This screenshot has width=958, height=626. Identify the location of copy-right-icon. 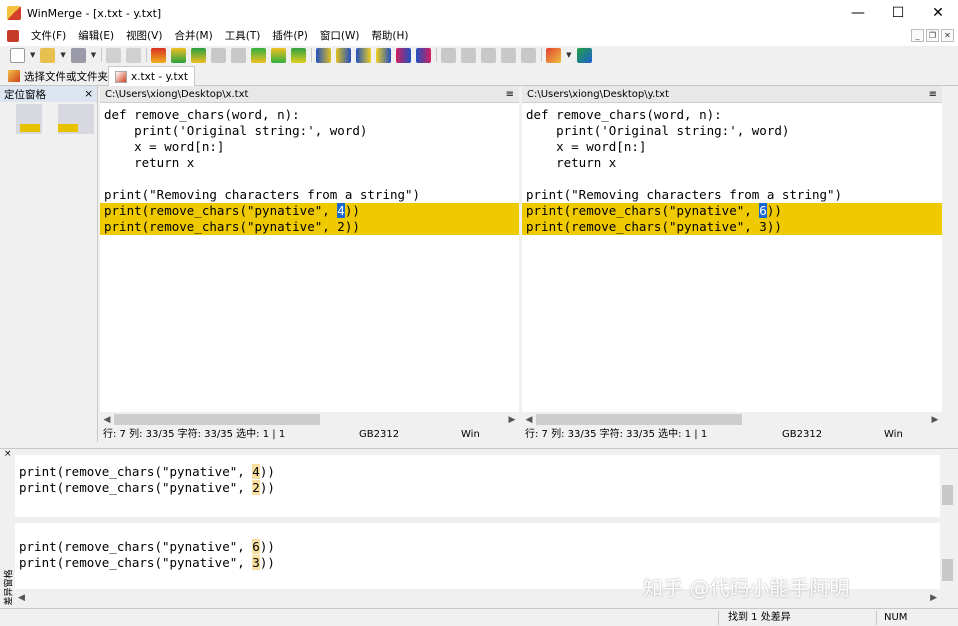
(324, 55).